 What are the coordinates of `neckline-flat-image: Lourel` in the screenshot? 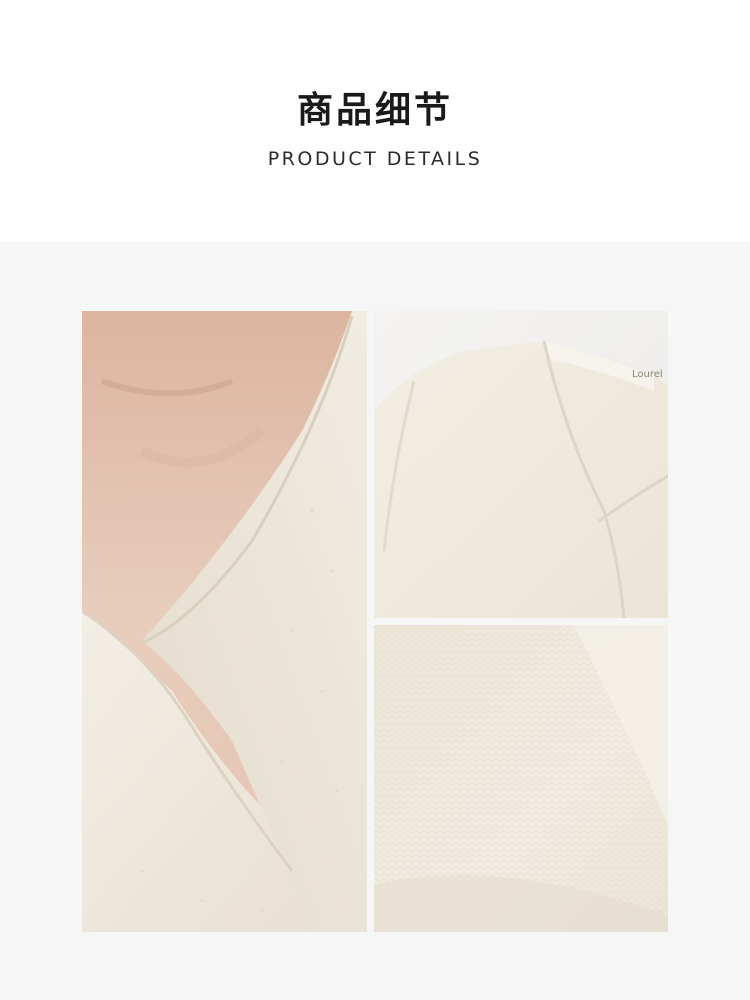 It's located at (521, 464).